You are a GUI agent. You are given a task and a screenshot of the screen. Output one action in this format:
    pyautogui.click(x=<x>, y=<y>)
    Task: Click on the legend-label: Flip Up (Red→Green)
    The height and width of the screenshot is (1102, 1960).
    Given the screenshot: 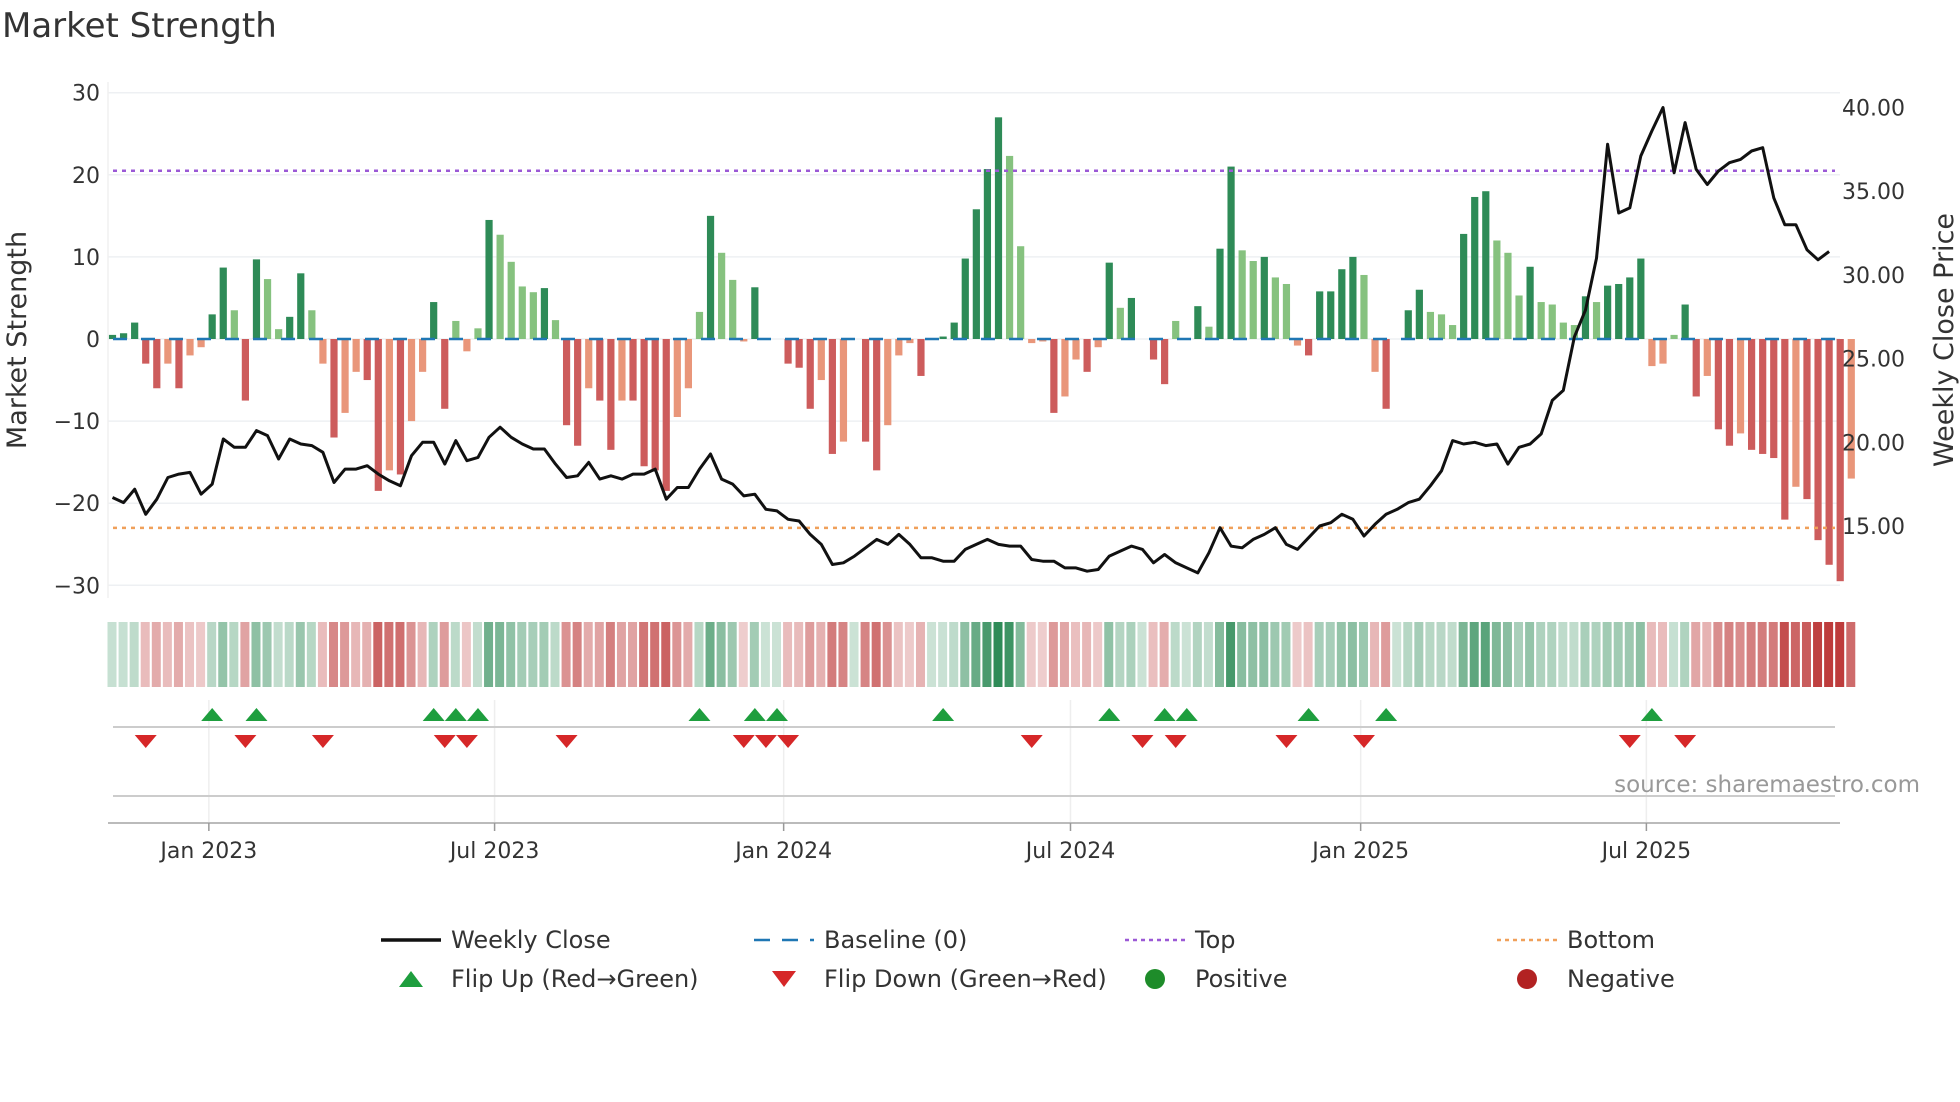 What is the action you would take?
    pyautogui.click(x=575, y=979)
    